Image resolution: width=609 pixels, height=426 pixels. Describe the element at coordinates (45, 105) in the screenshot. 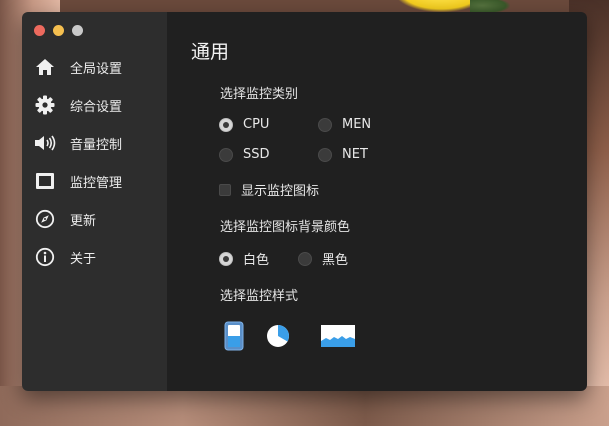

I see `gear-icon` at that location.